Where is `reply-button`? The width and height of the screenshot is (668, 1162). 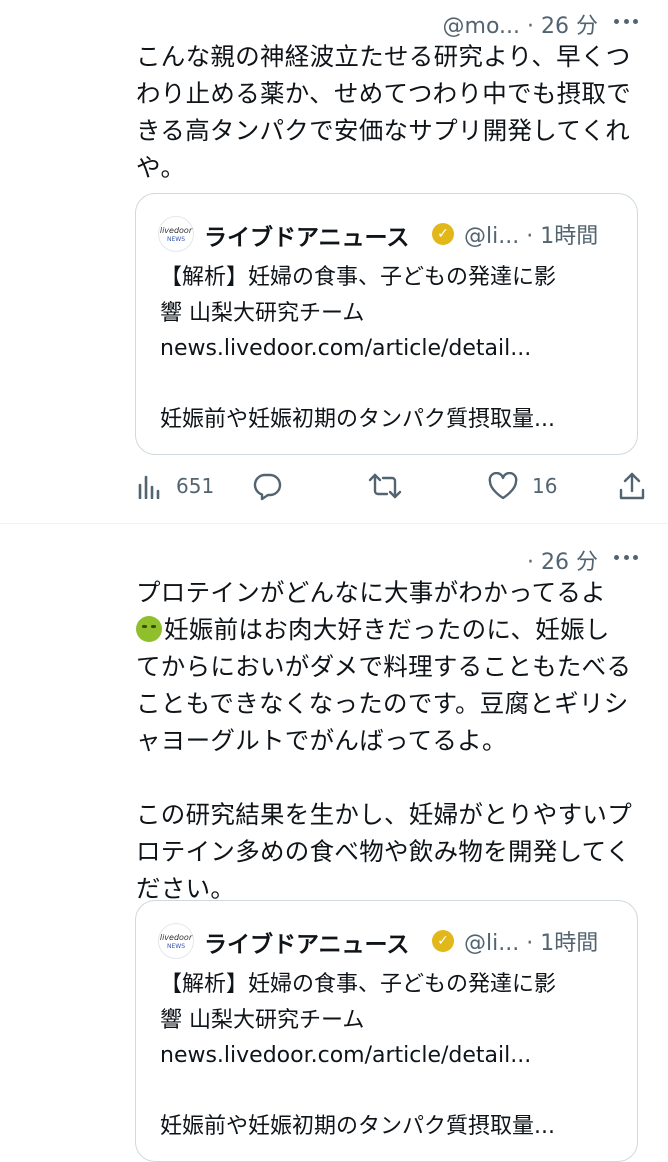 reply-button is located at coordinates (267, 486).